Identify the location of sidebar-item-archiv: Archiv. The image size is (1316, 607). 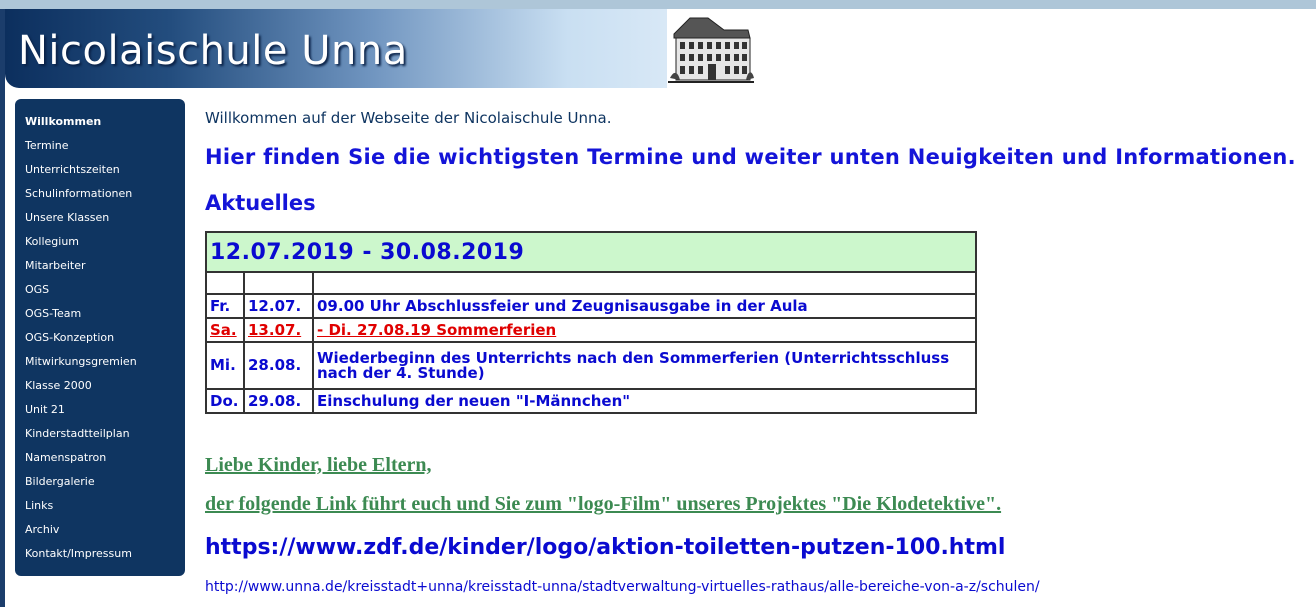
(100, 530).